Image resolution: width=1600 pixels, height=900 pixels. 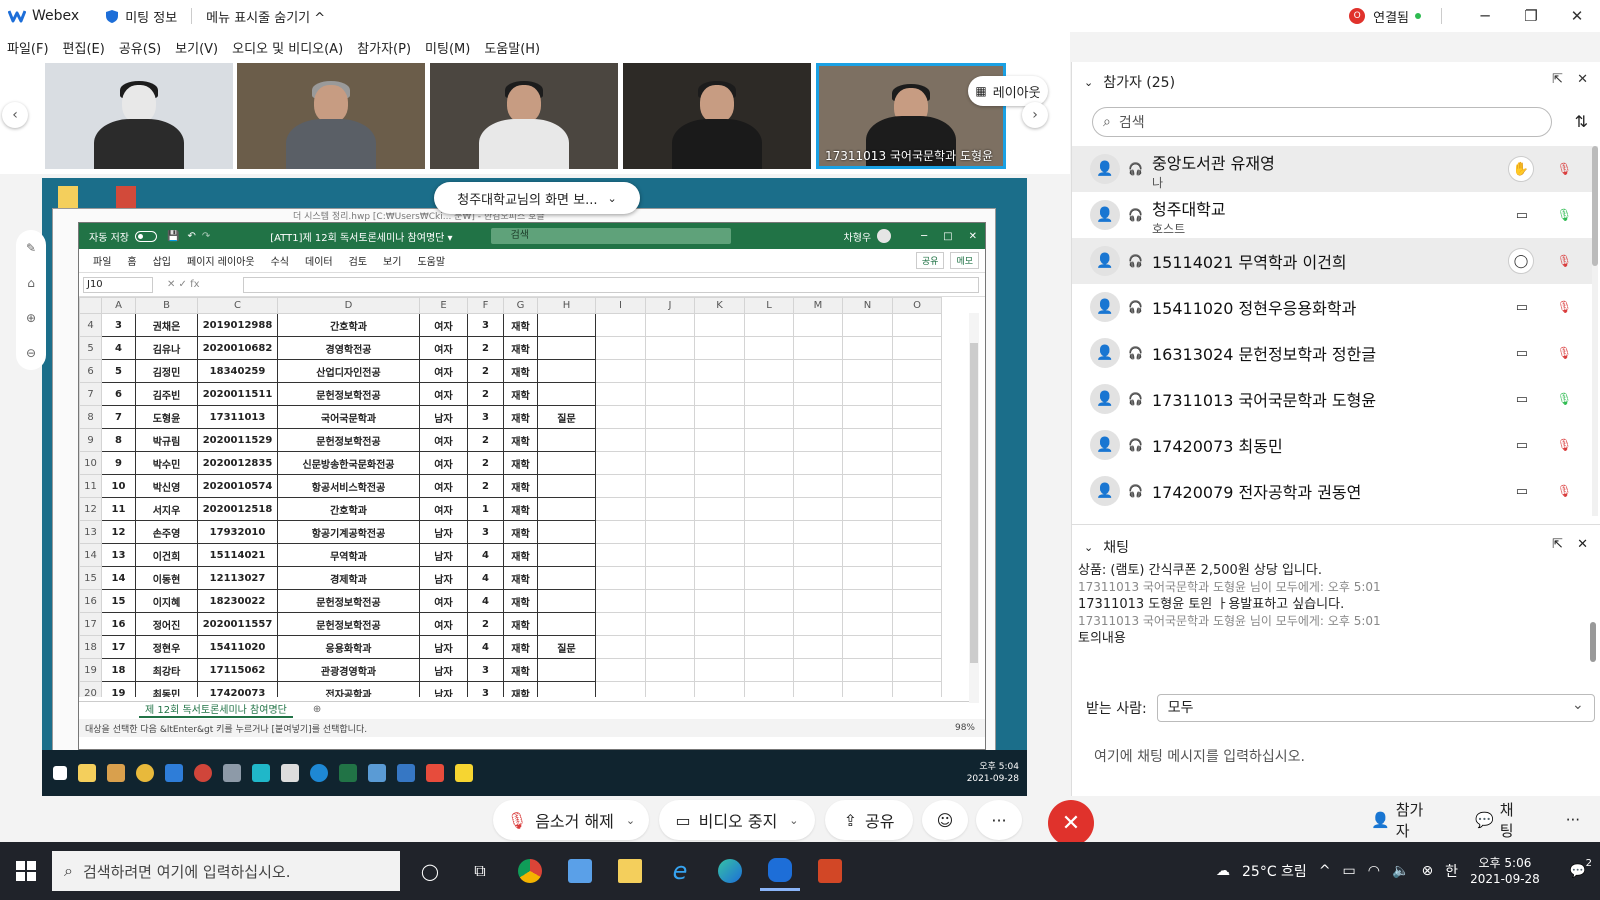 I want to click on panel-more-button: ···, so click(x=1573, y=820).